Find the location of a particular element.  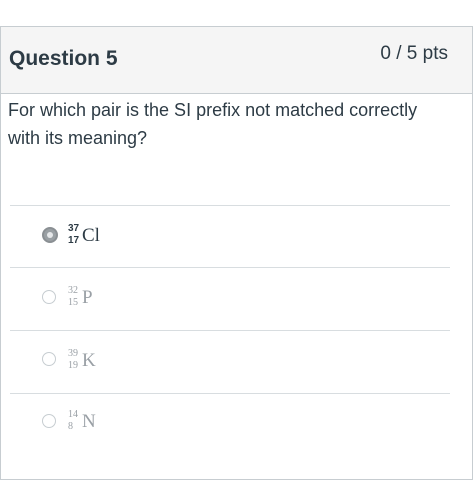

element-symbol: Cl is located at coordinates (91, 235).